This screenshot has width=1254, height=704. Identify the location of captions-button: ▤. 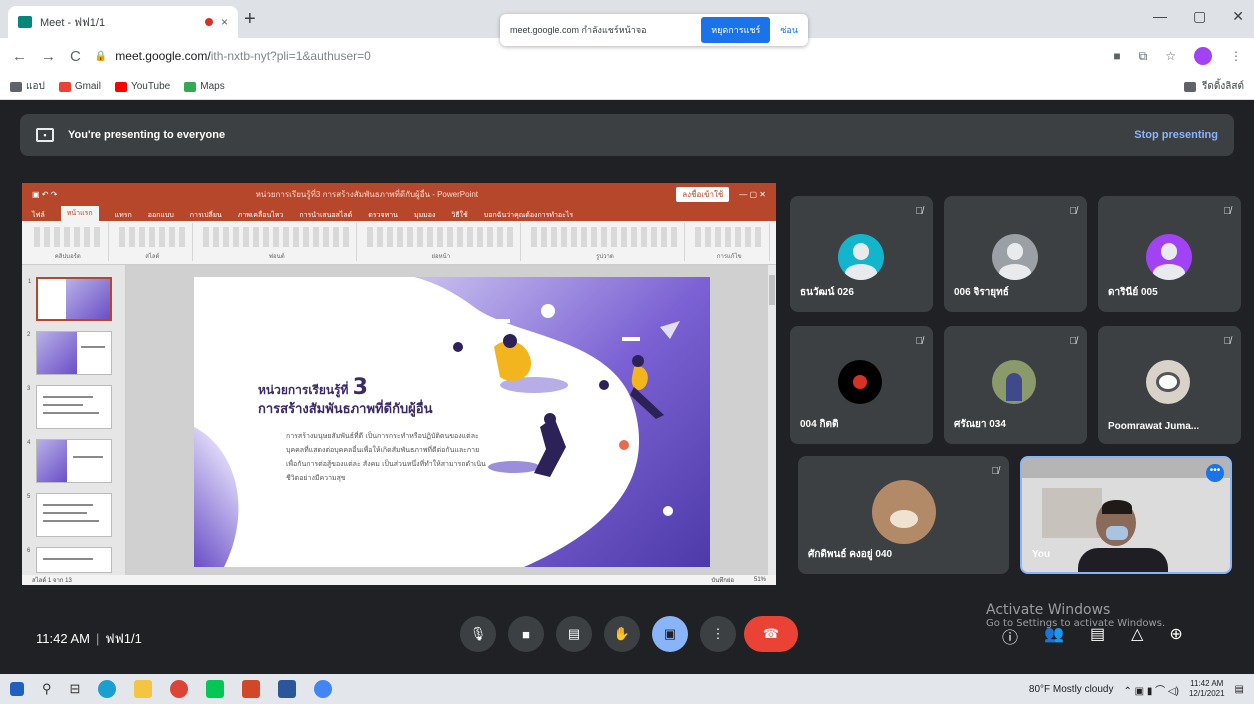
(574, 634).